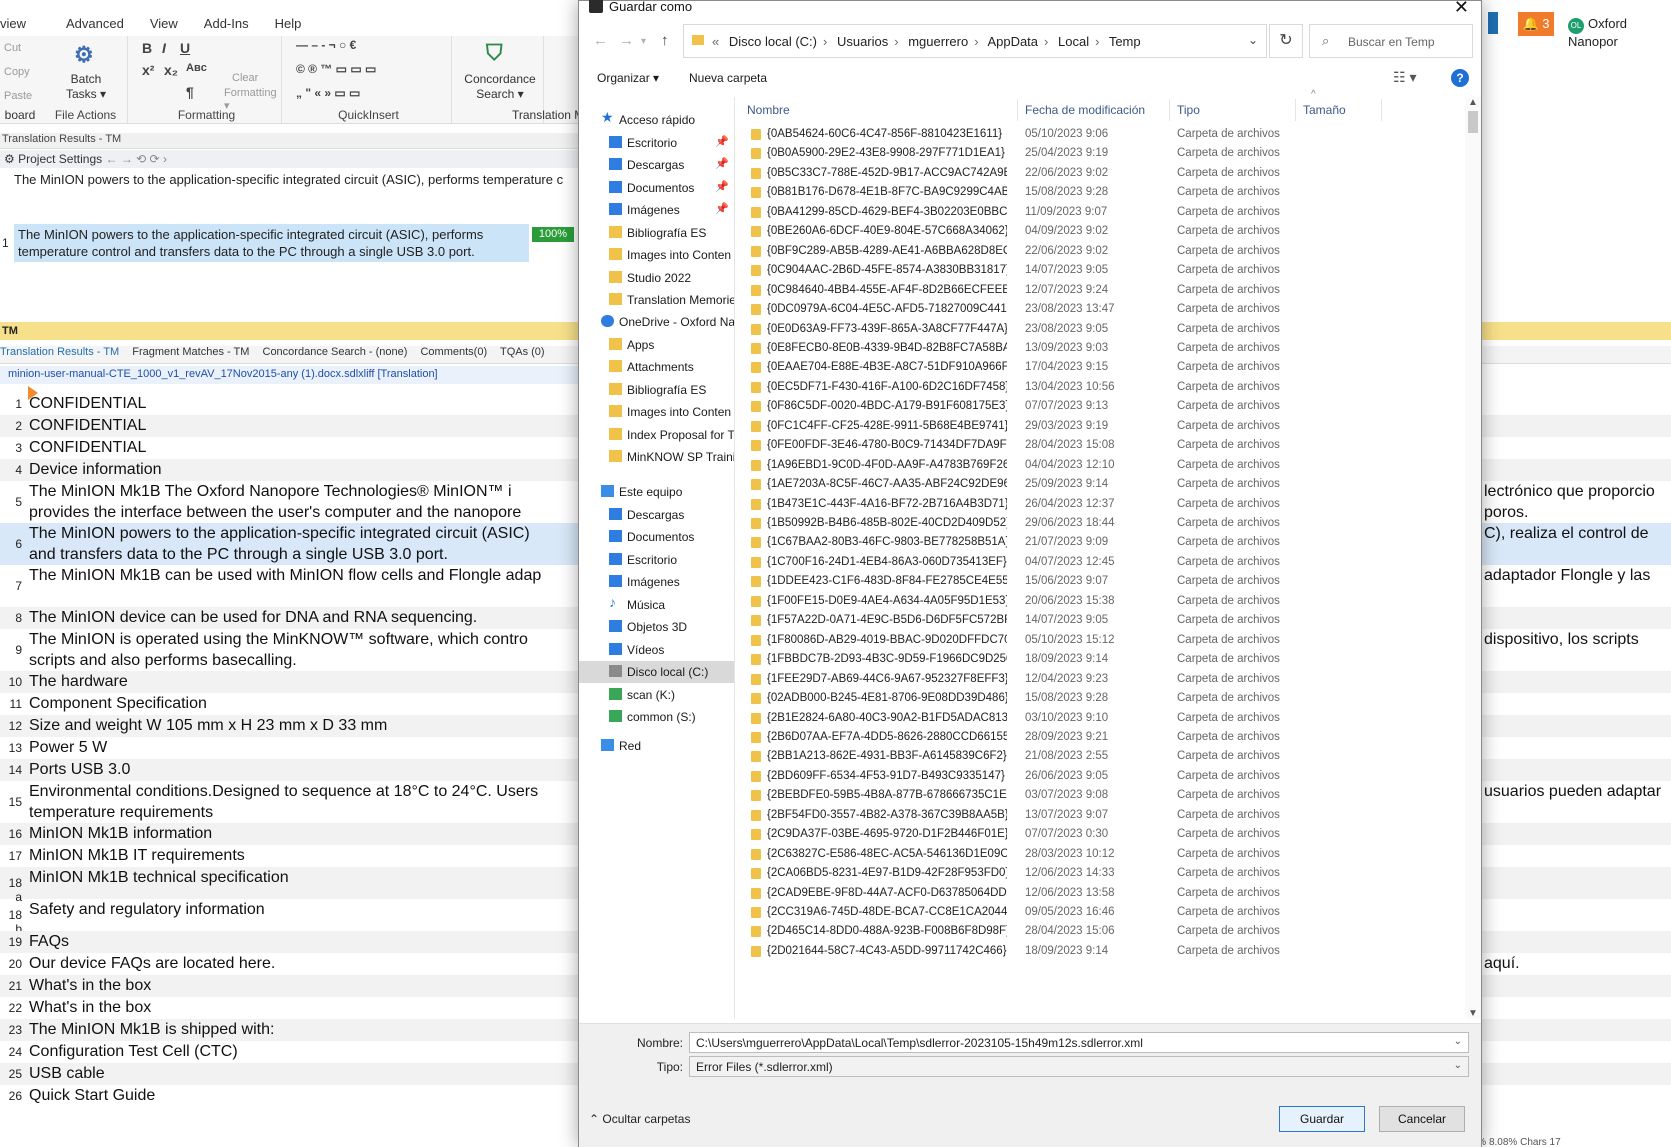 This screenshot has width=1671, height=1147. What do you see at coordinates (656, 515) in the screenshot?
I see `nav-item: Descargas` at bounding box center [656, 515].